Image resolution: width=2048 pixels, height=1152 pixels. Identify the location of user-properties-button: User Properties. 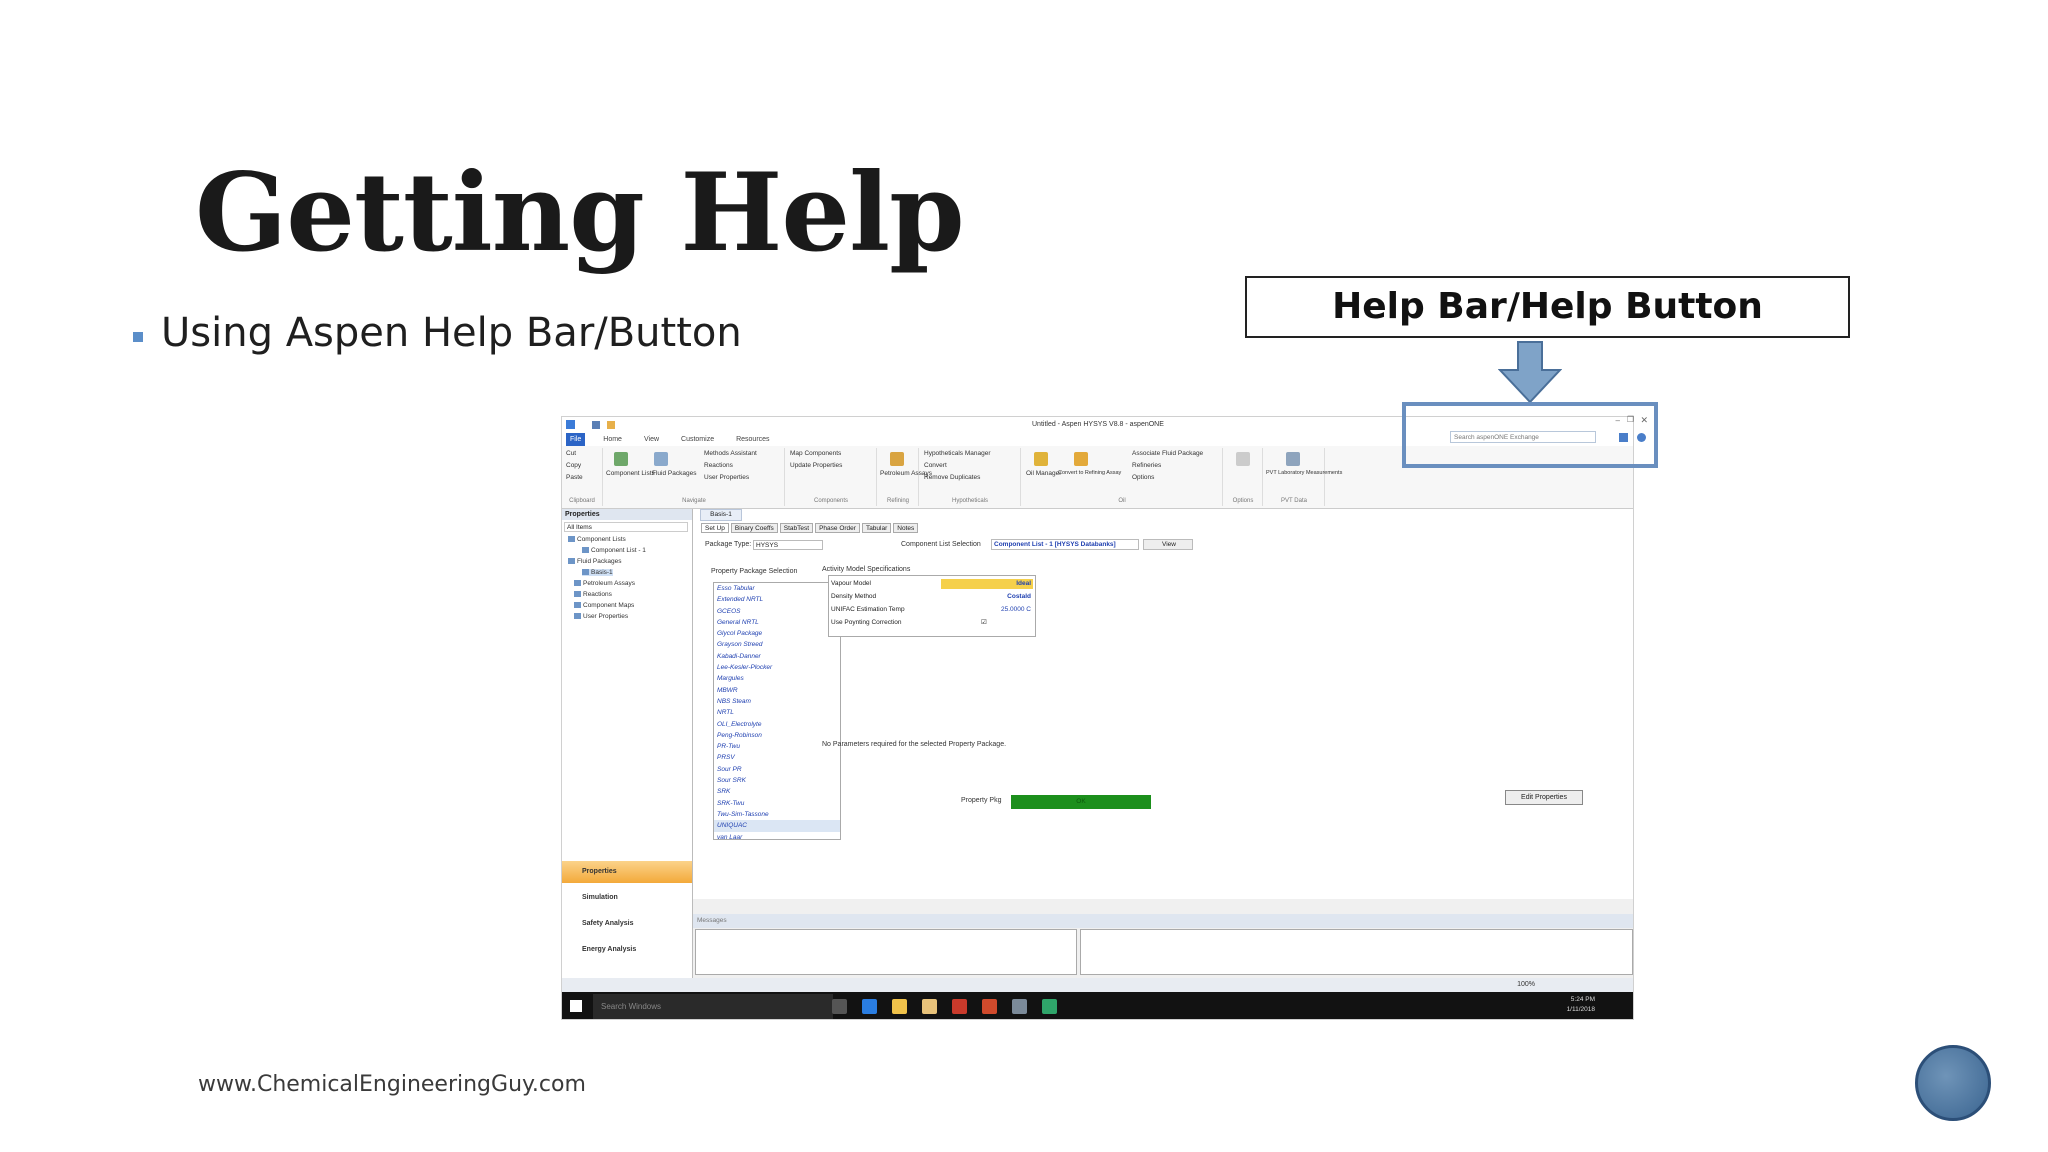
(726, 477).